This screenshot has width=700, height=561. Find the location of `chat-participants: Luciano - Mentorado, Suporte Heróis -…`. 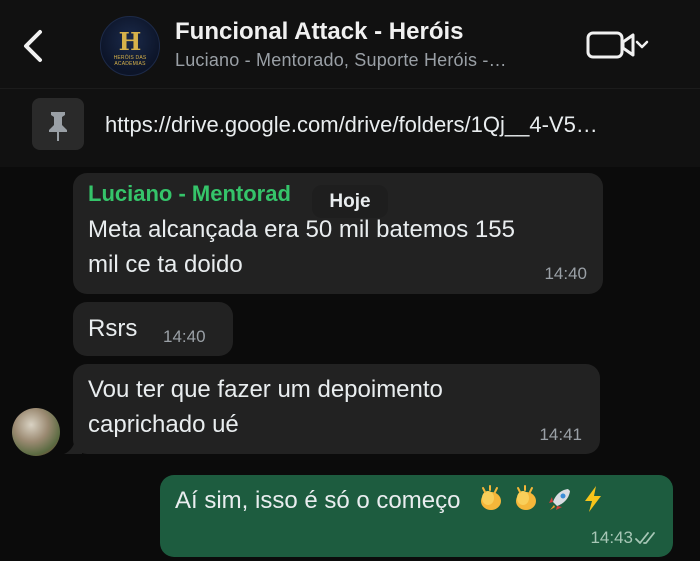

chat-participants: Luciano - Mentorado, Suporte Heróis -… is located at coordinates (341, 60).